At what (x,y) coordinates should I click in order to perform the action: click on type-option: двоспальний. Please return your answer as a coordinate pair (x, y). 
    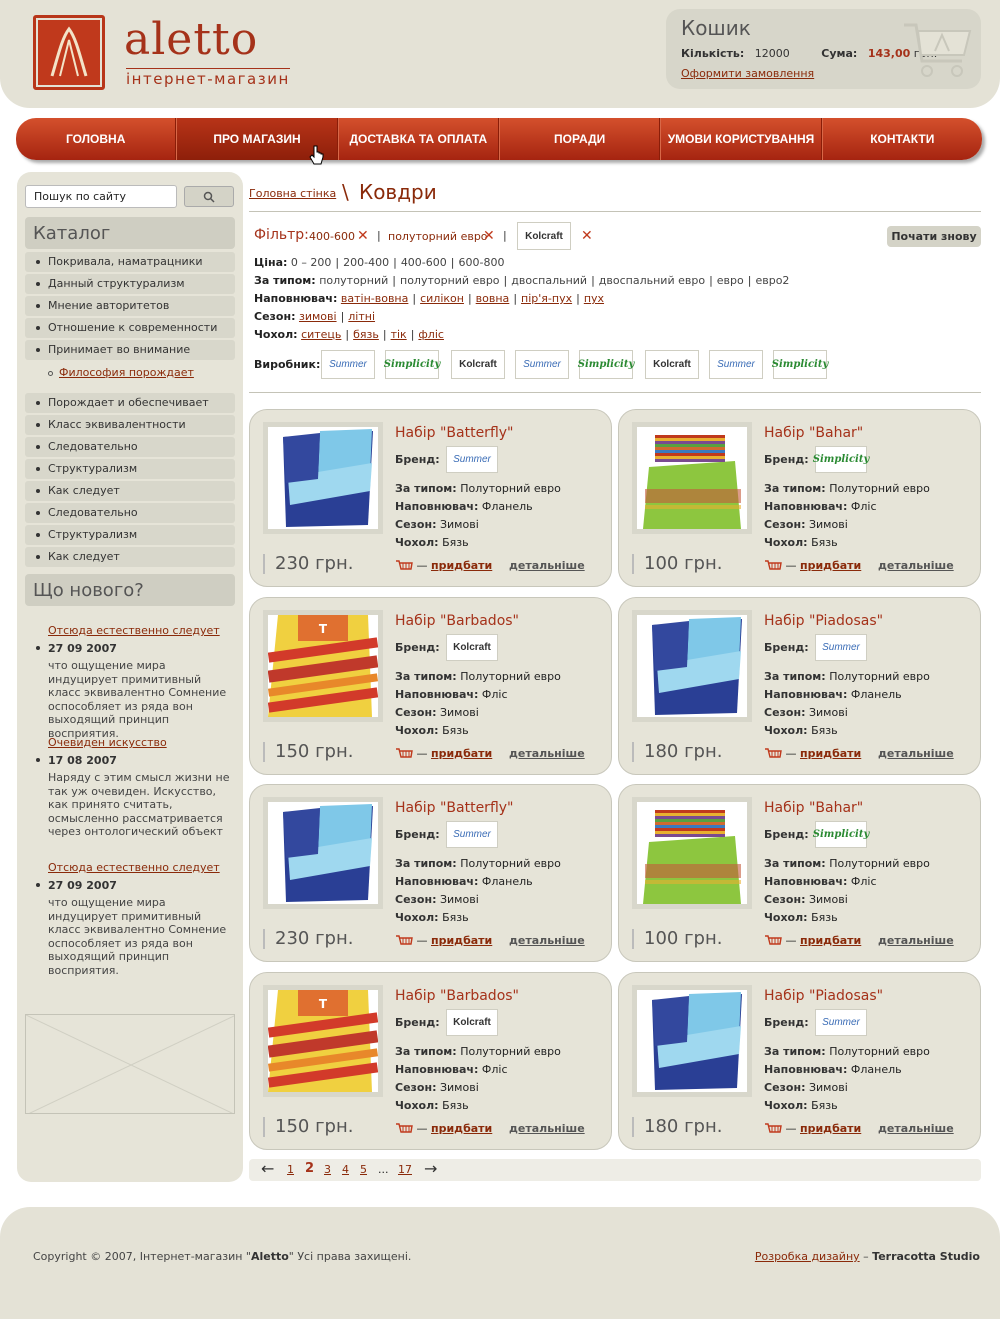
    Looking at the image, I should click on (549, 280).